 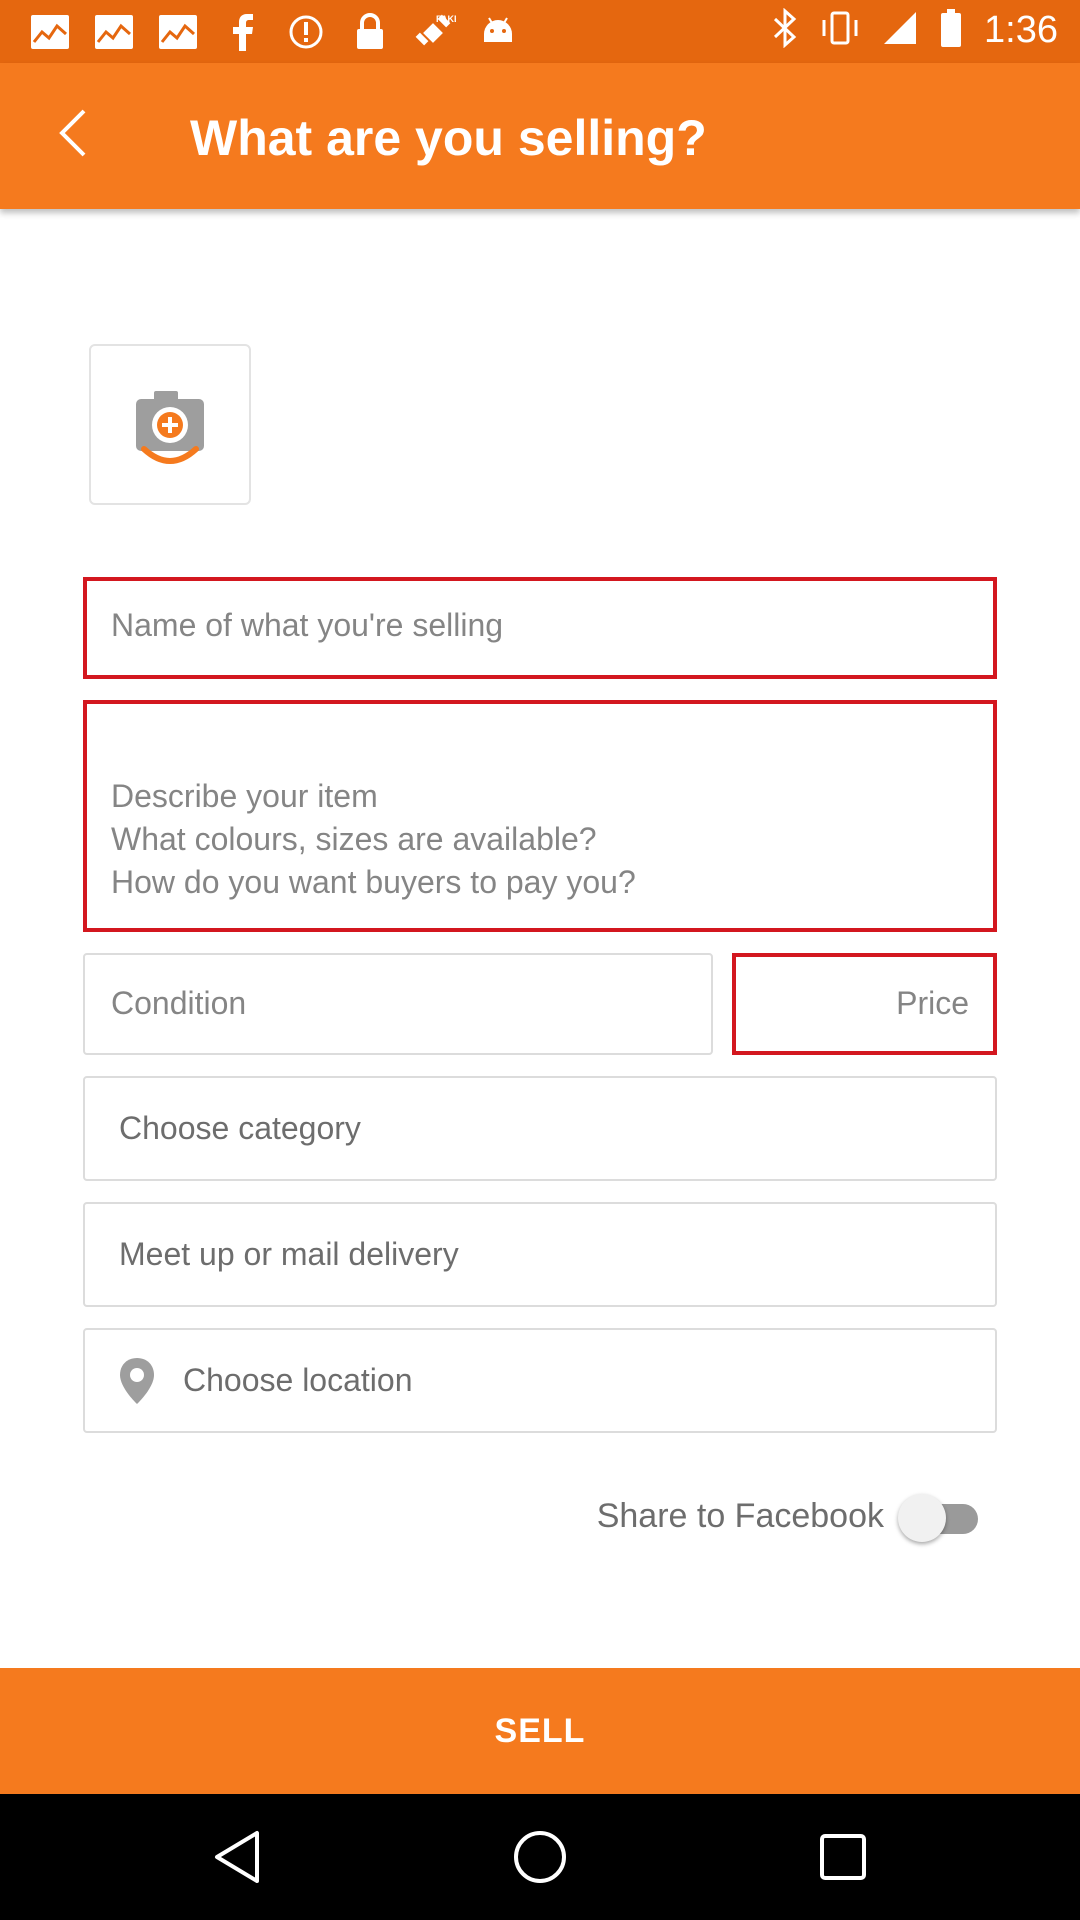 I want to click on app-bar: What are you selling?, so click(x=540, y=136).